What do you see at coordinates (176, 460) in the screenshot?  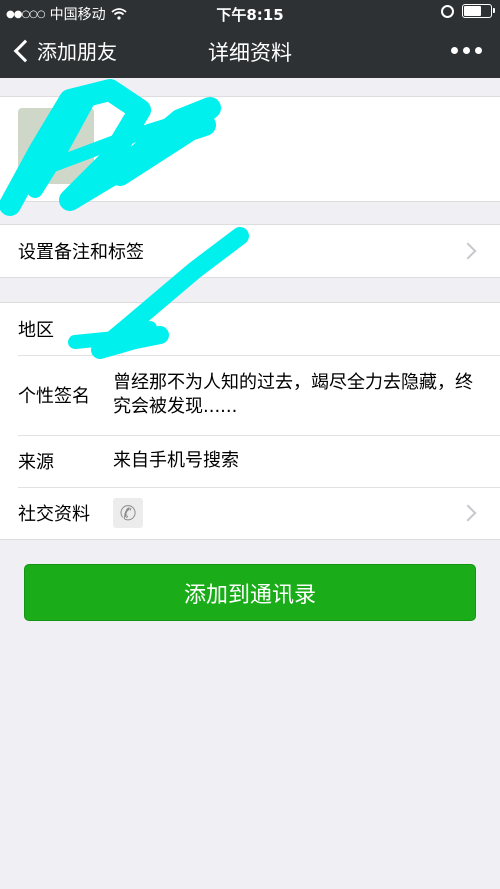 I see `source-value: 来自手机号搜索` at bounding box center [176, 460].